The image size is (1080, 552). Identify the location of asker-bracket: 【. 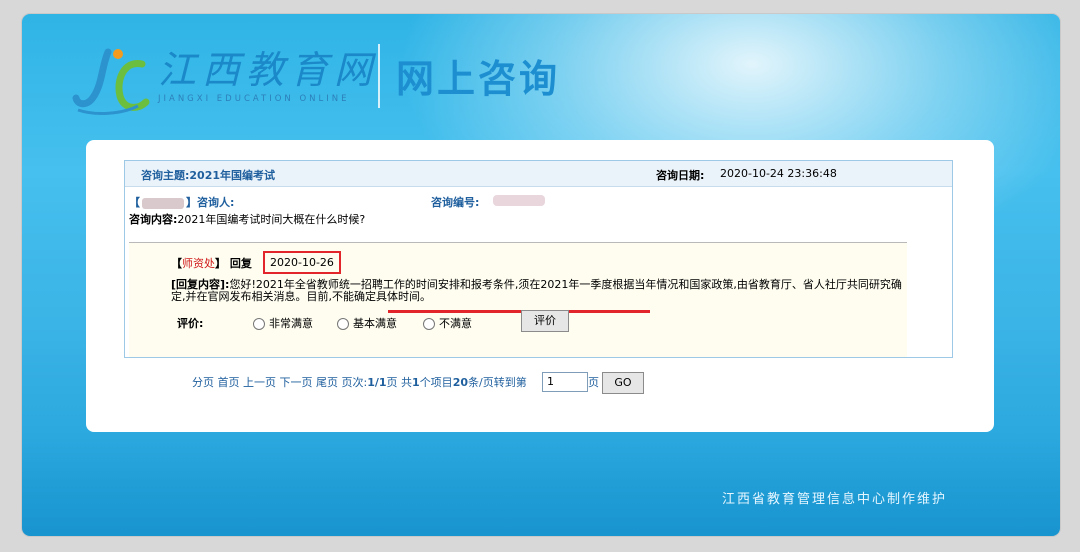
(134, 202).